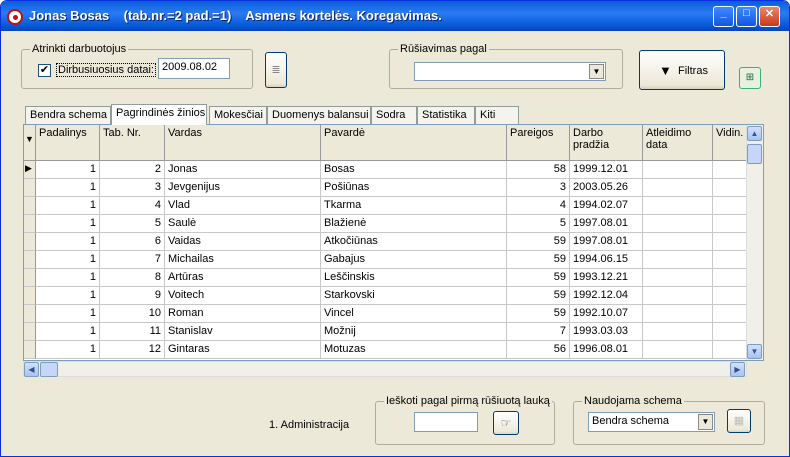  What do you see at coordinates (606, 206) in the screenshot?
I see `table-cell-data: 1994.02.07` at bounding box center [606, 206].